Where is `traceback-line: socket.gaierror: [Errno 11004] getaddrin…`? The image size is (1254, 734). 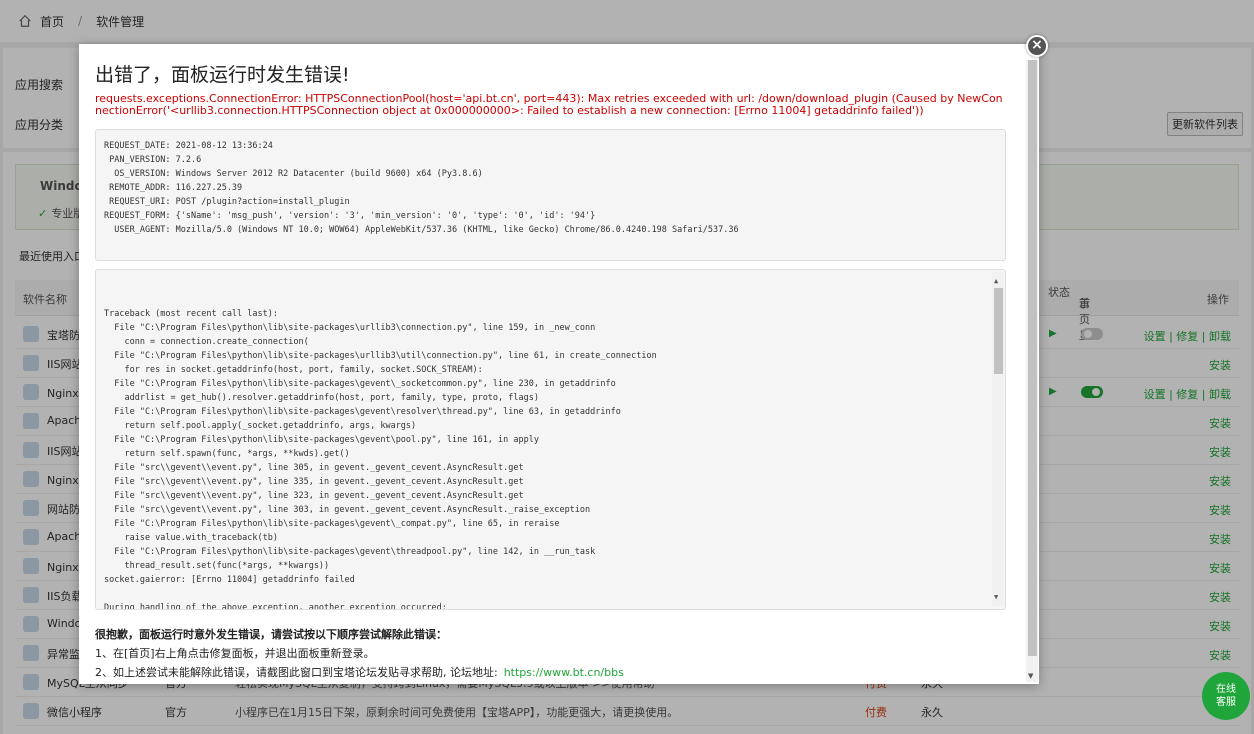
traceback-line: socket.gaierror: [Errno 11004] getaddrin… is located at coordinates (229, 580).